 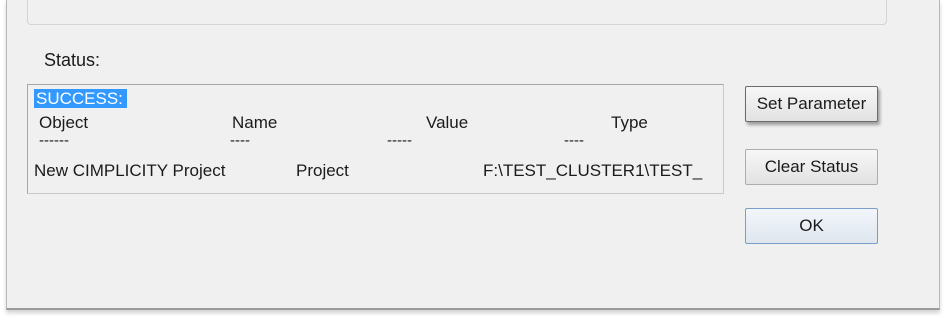 I want to click on status-line-result: SUCCESS:, so click(x=80, y=99).